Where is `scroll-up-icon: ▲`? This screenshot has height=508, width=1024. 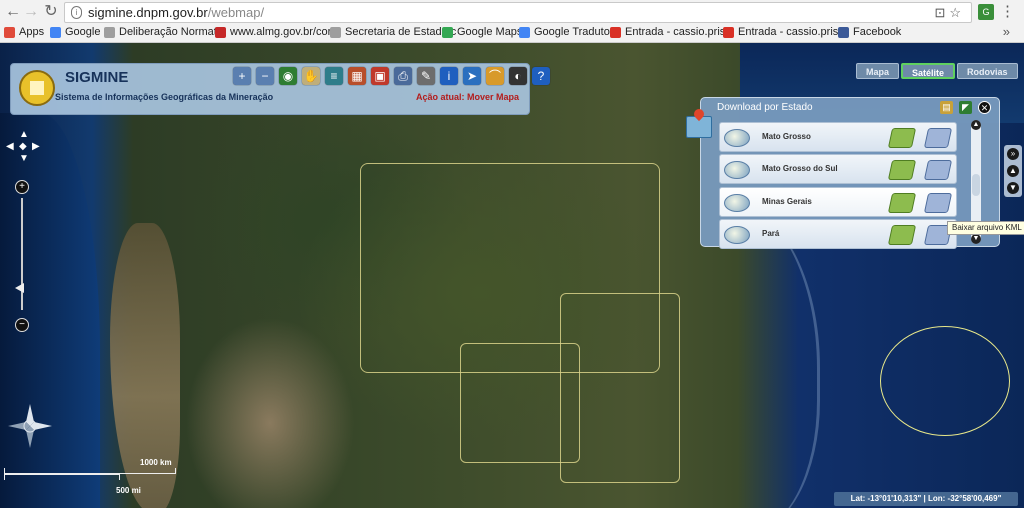
scroll-up-icon: ▲ is located at coordinates (976, 125).